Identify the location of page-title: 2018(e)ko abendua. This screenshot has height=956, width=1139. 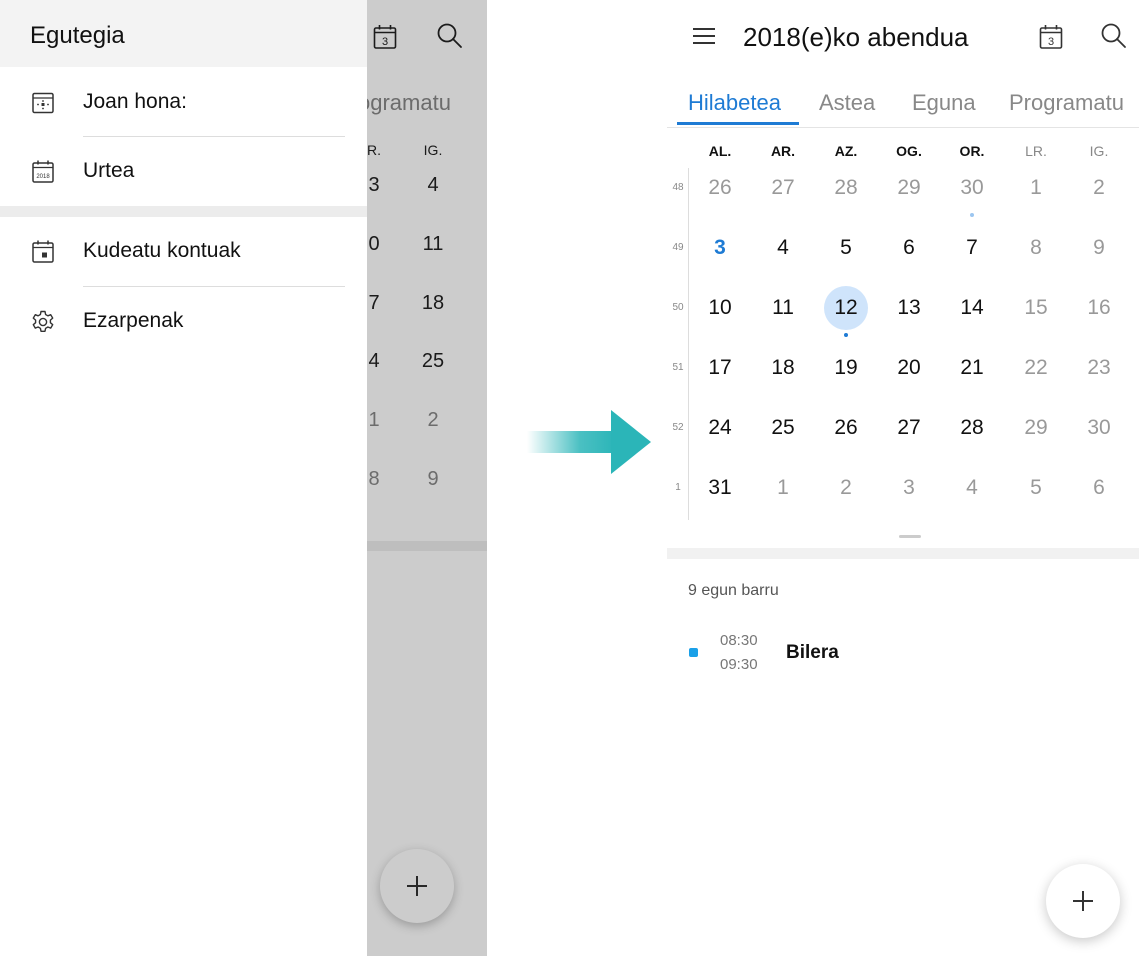
(856, 37).